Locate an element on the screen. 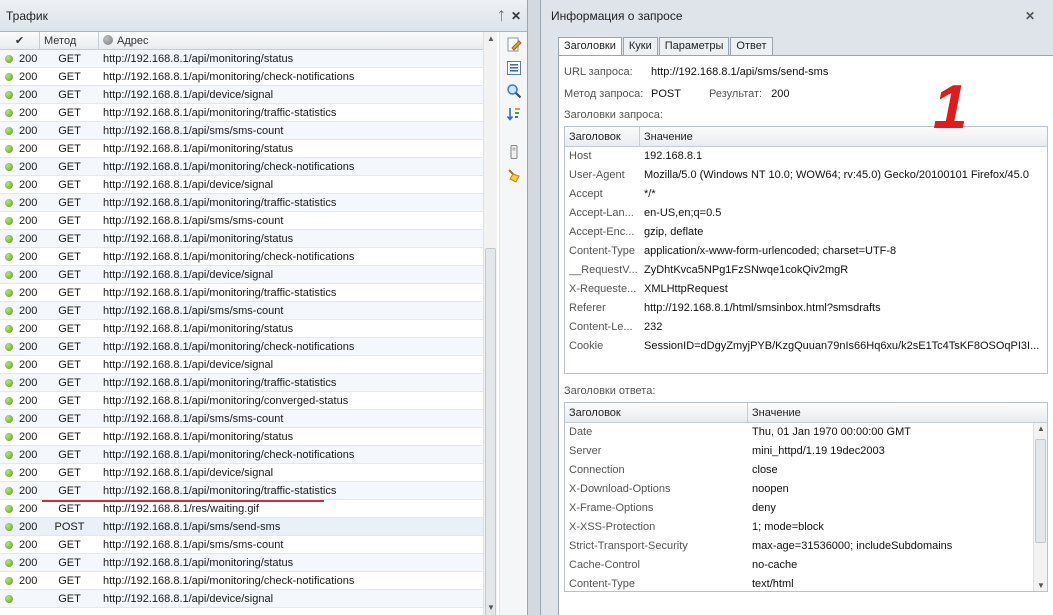 This screenshot has height=615, width=1053. response-header-row: Date Thu, 01 Jan 1970 00:00:00 GMT is located at coordinates (799, 432).